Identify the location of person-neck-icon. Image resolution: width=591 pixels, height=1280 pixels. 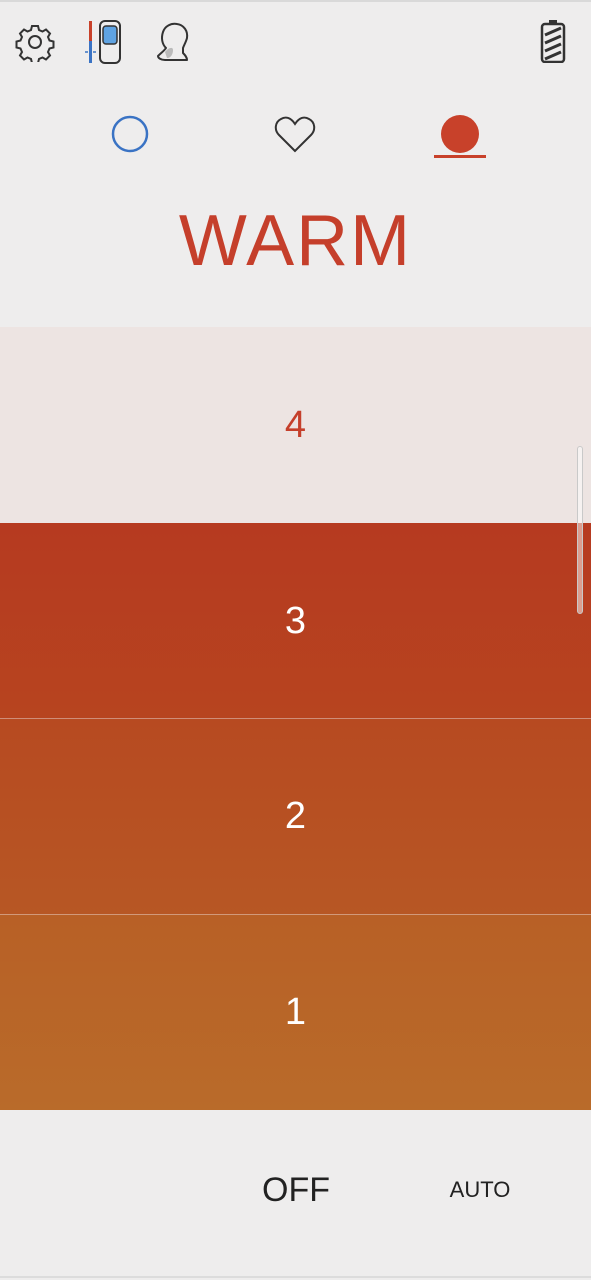
(173, 42).